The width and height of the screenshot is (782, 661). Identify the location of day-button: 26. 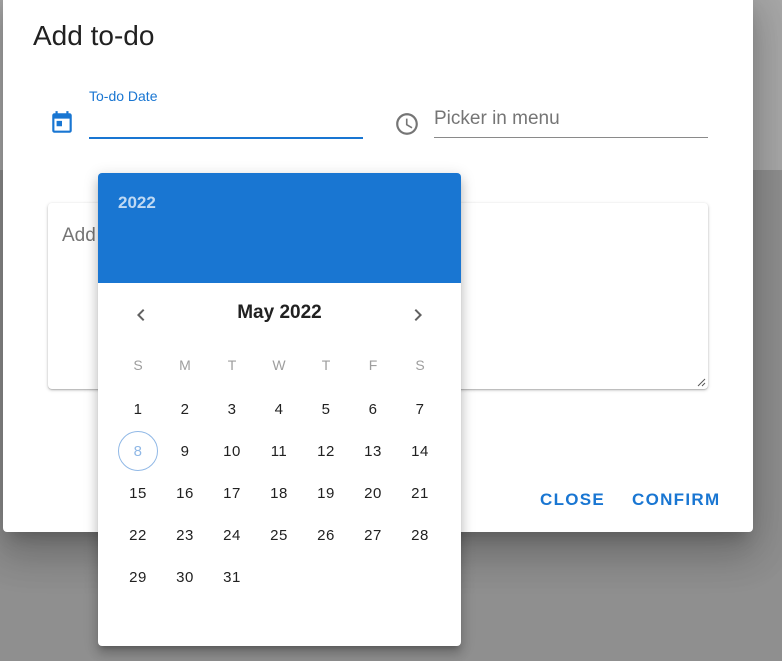
(326, 535).